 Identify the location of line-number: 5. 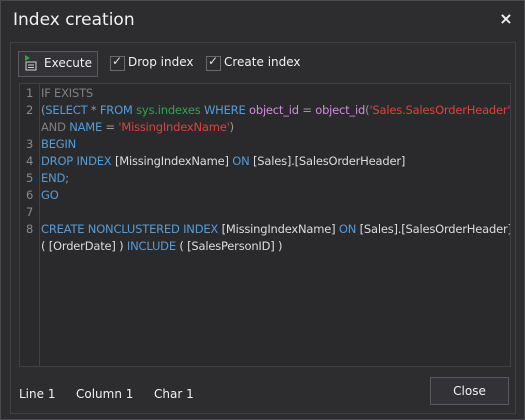
(30, 178).